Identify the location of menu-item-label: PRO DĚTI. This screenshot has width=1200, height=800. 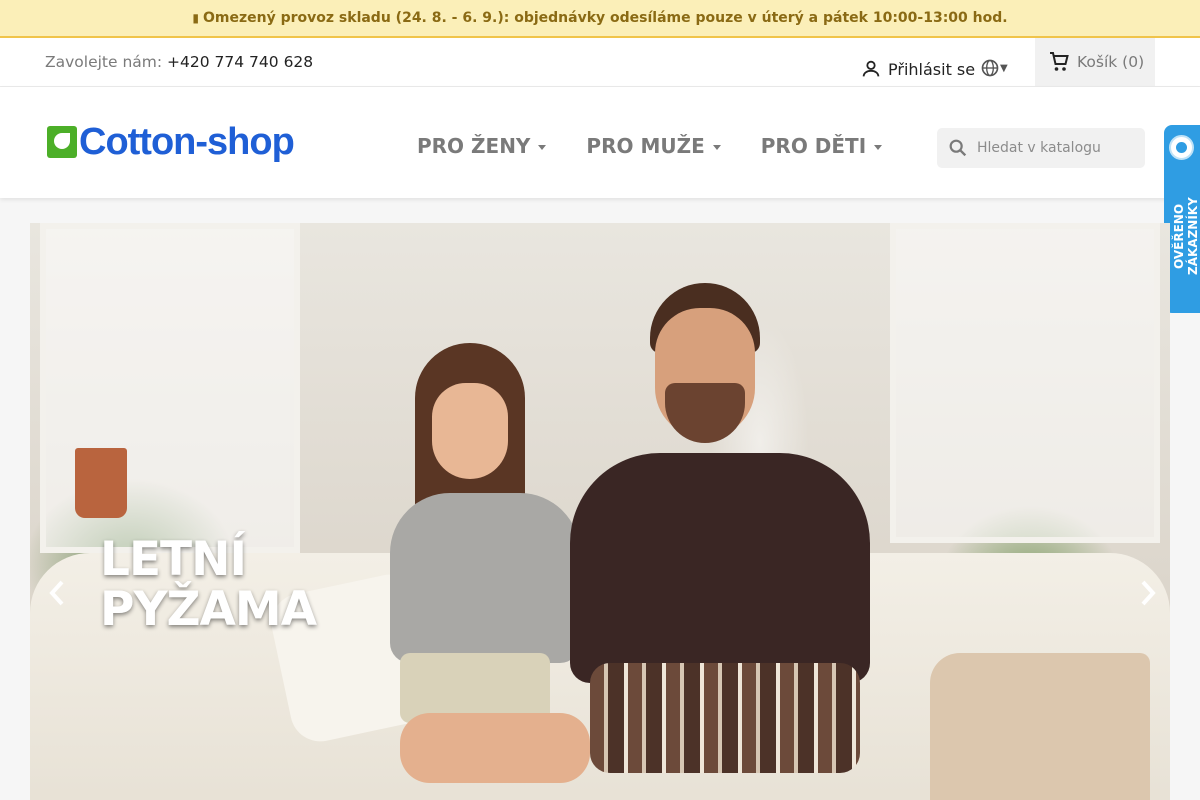
(813, 146).